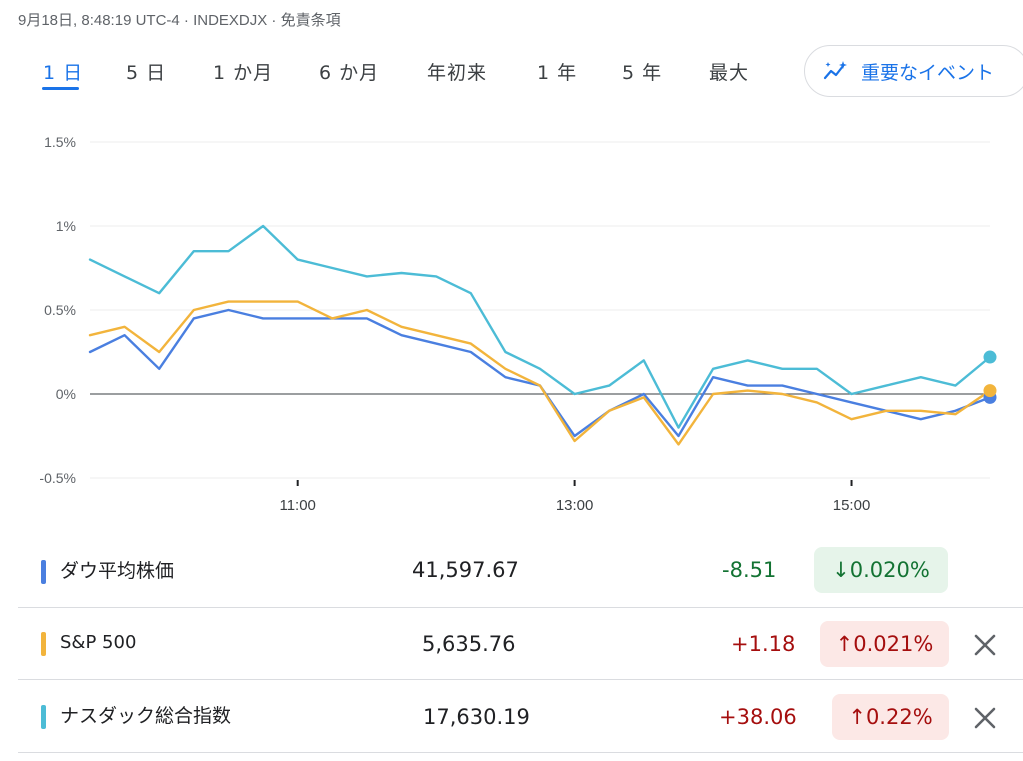 Image resolution: width=1023 pixels, height=761 pixels. I want to click on sp500-color-swatch, so click(43, 644).